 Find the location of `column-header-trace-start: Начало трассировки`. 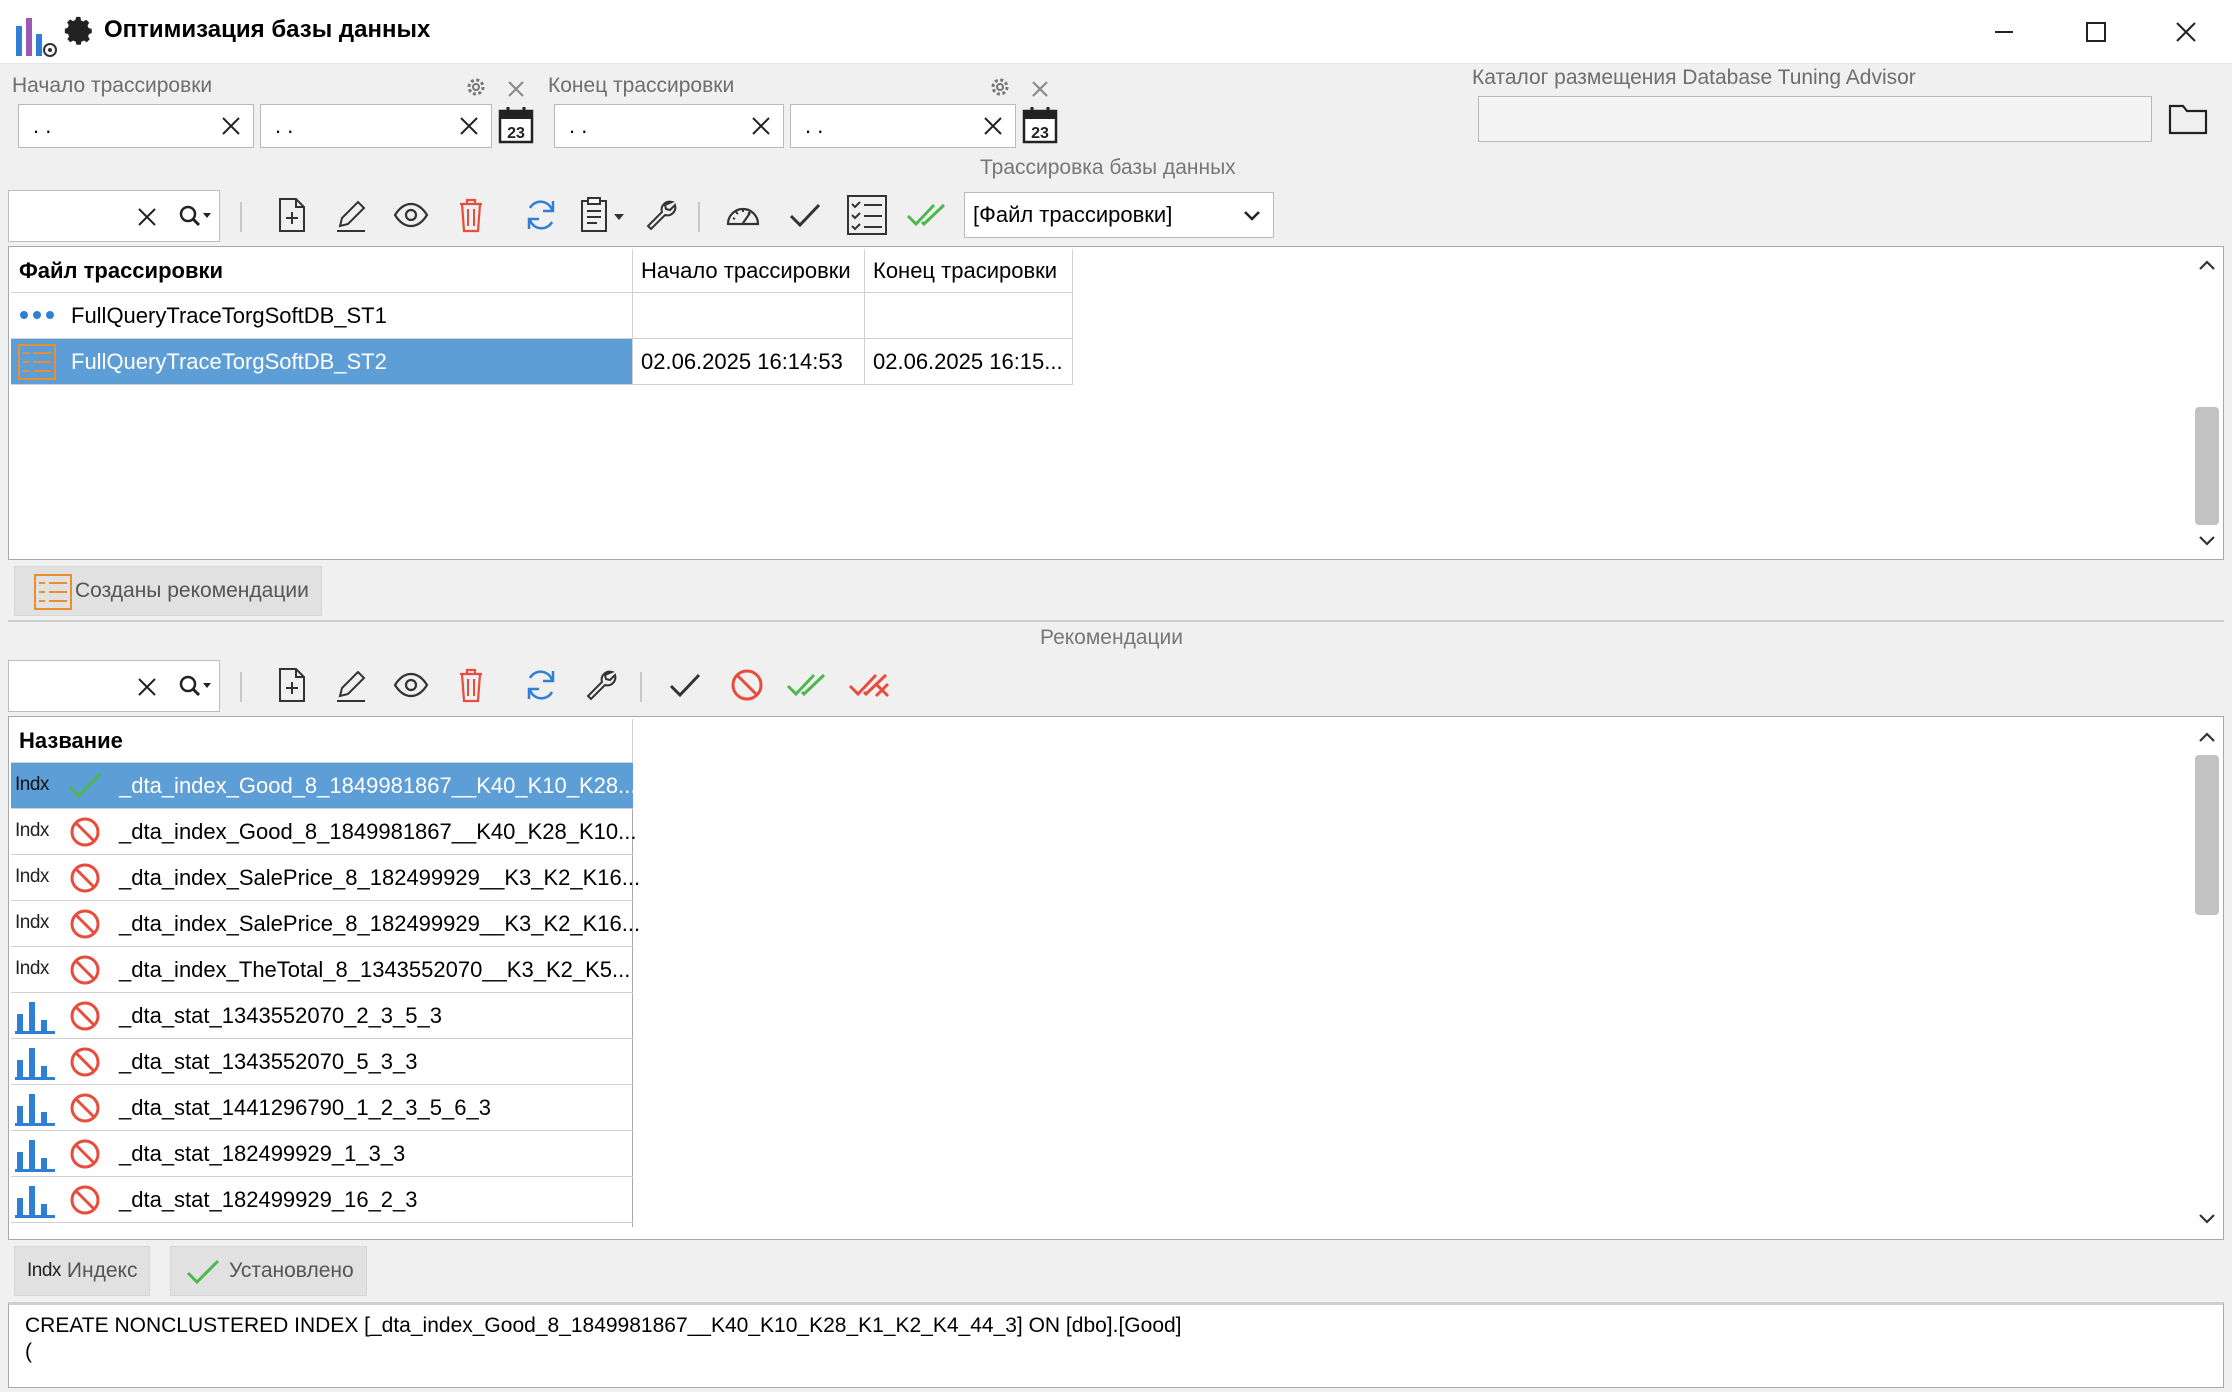

column-header-trace-start: Начало трассировки is located at coordinates (749, 271).